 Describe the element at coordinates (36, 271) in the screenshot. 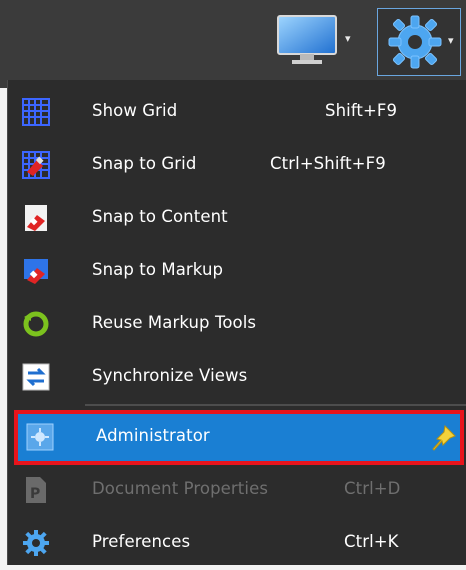

I see `snap-markup-icon` at that location.